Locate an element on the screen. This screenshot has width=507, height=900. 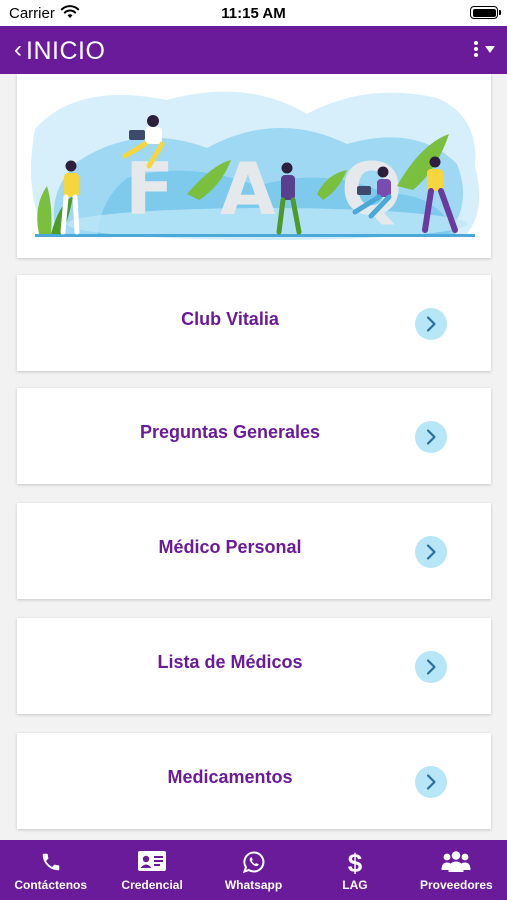
faq-item-medico-personal: Médico Personal is located at coordinates (254, 551).